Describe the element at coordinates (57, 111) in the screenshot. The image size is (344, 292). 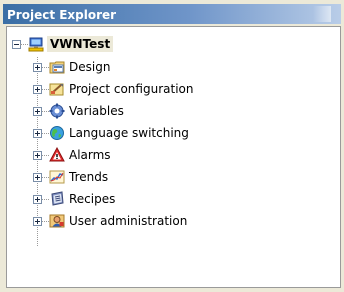
I see `variables-gear-icon` at that location.